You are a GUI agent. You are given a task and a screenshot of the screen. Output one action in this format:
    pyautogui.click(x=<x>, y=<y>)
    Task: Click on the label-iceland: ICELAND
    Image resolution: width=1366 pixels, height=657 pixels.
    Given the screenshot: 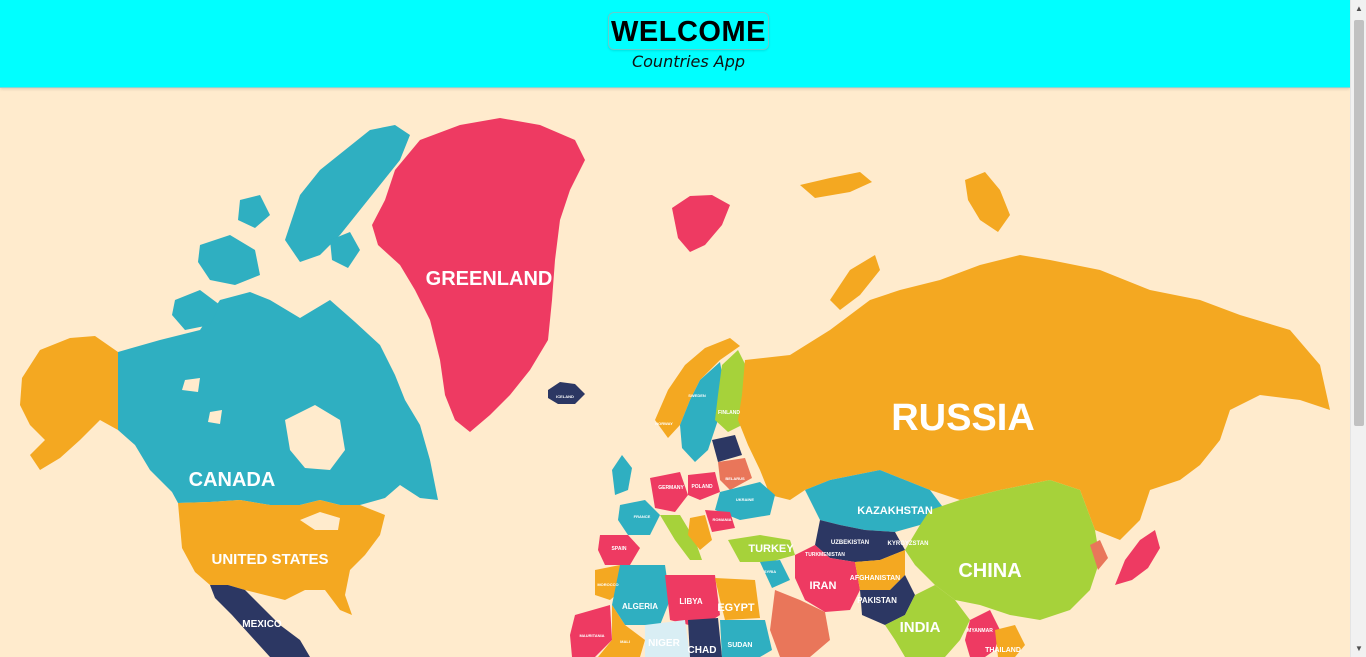 What is the action you would take?
    pyautogui.click(x=565, y=396)
    